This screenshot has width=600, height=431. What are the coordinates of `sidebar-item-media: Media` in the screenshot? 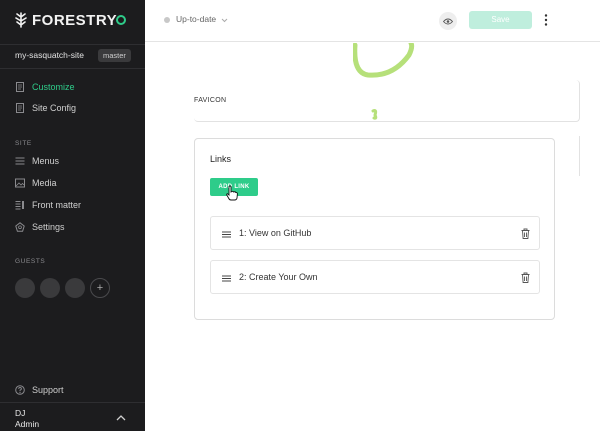 It's located at (36, 183).